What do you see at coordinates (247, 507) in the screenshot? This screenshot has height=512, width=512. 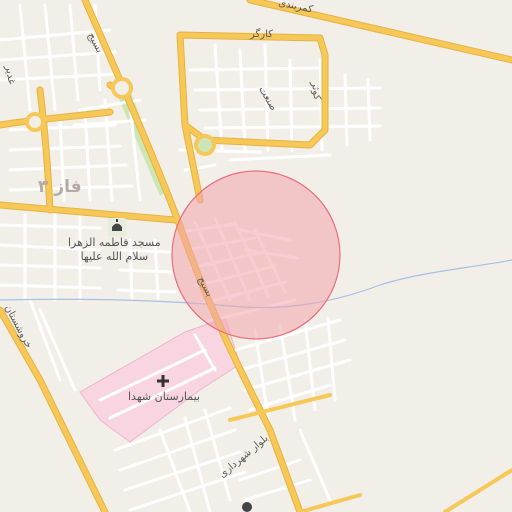 I see `poi-icon` at bounding box center [247, 507].